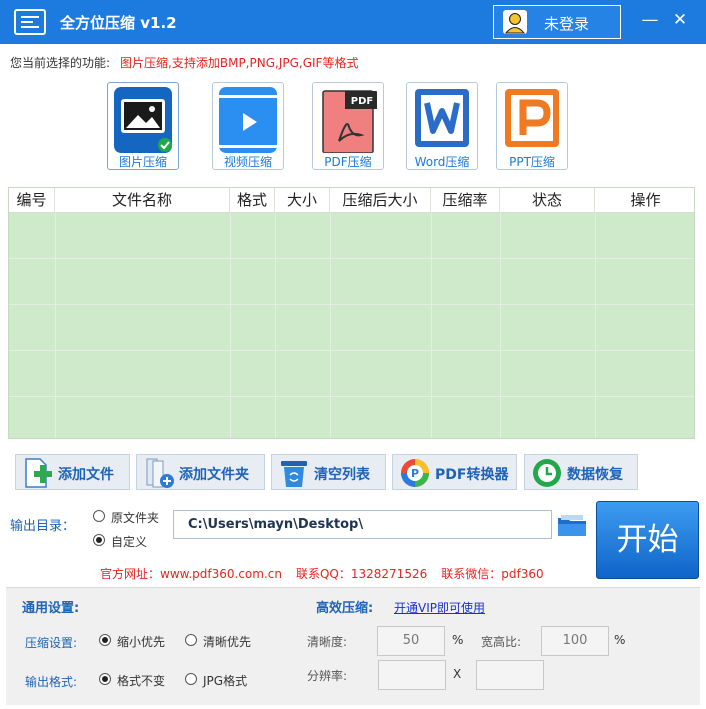  What do you see at coordinates (118, 23) in the screenshot?
I see `window-title: 全方位压缩 v1.2` at bounding box center [118, 23].